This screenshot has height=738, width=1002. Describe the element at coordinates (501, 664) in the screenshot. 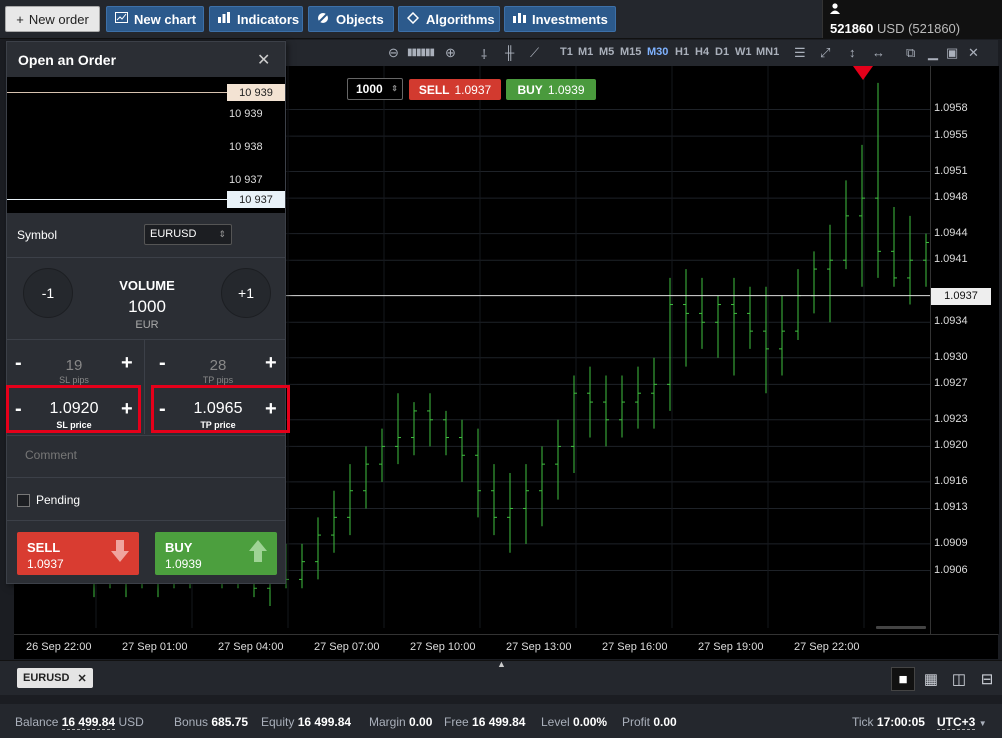

I see `collapse-arrow-icon: ▲` at that location.